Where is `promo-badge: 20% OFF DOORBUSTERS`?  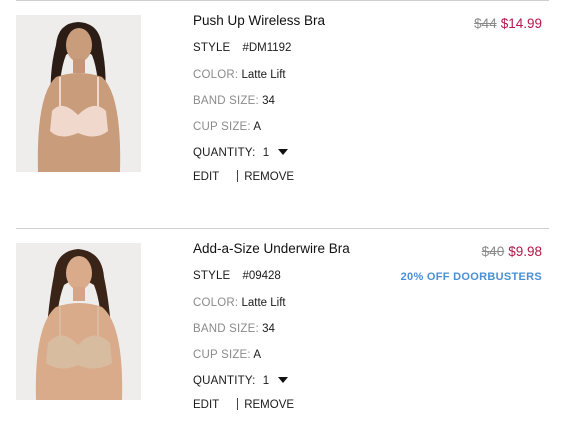 promo-badge: 20% OFF DOORBUSTERS is located at coordinates (471, 277).